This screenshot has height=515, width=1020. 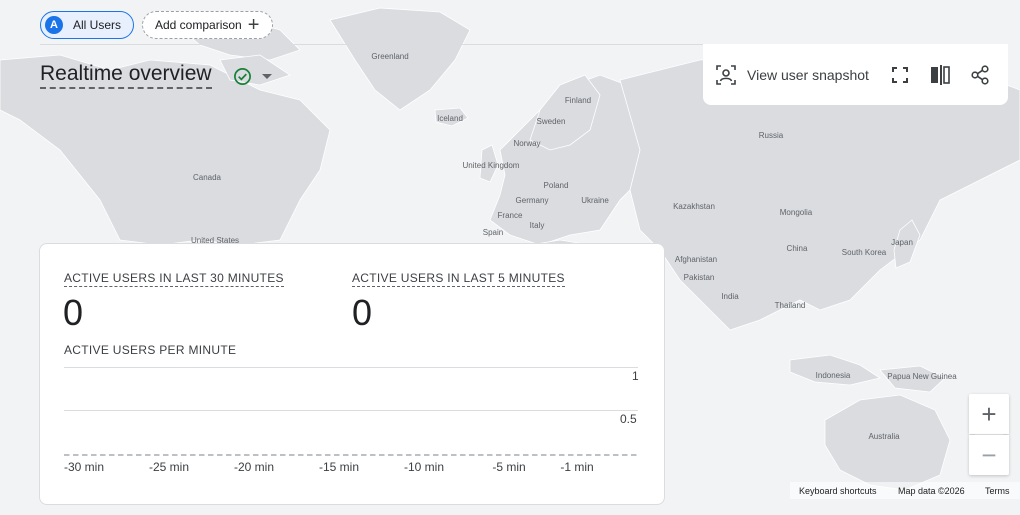 I want to click on map-label-poland: Poland, so click(x=556, y=185).